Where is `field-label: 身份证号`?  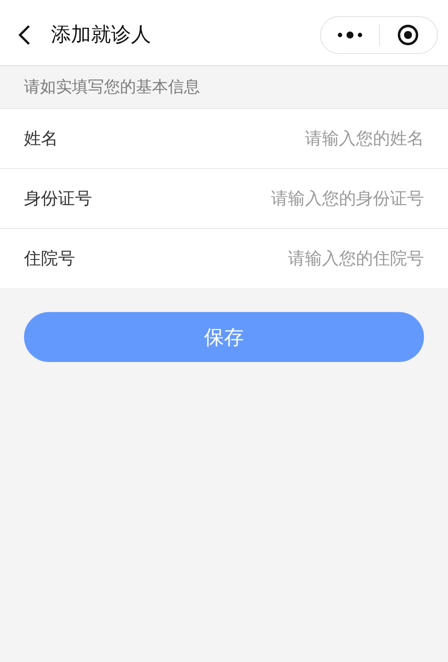 field-label: 身份证号 is located at coordinates (58, 199).